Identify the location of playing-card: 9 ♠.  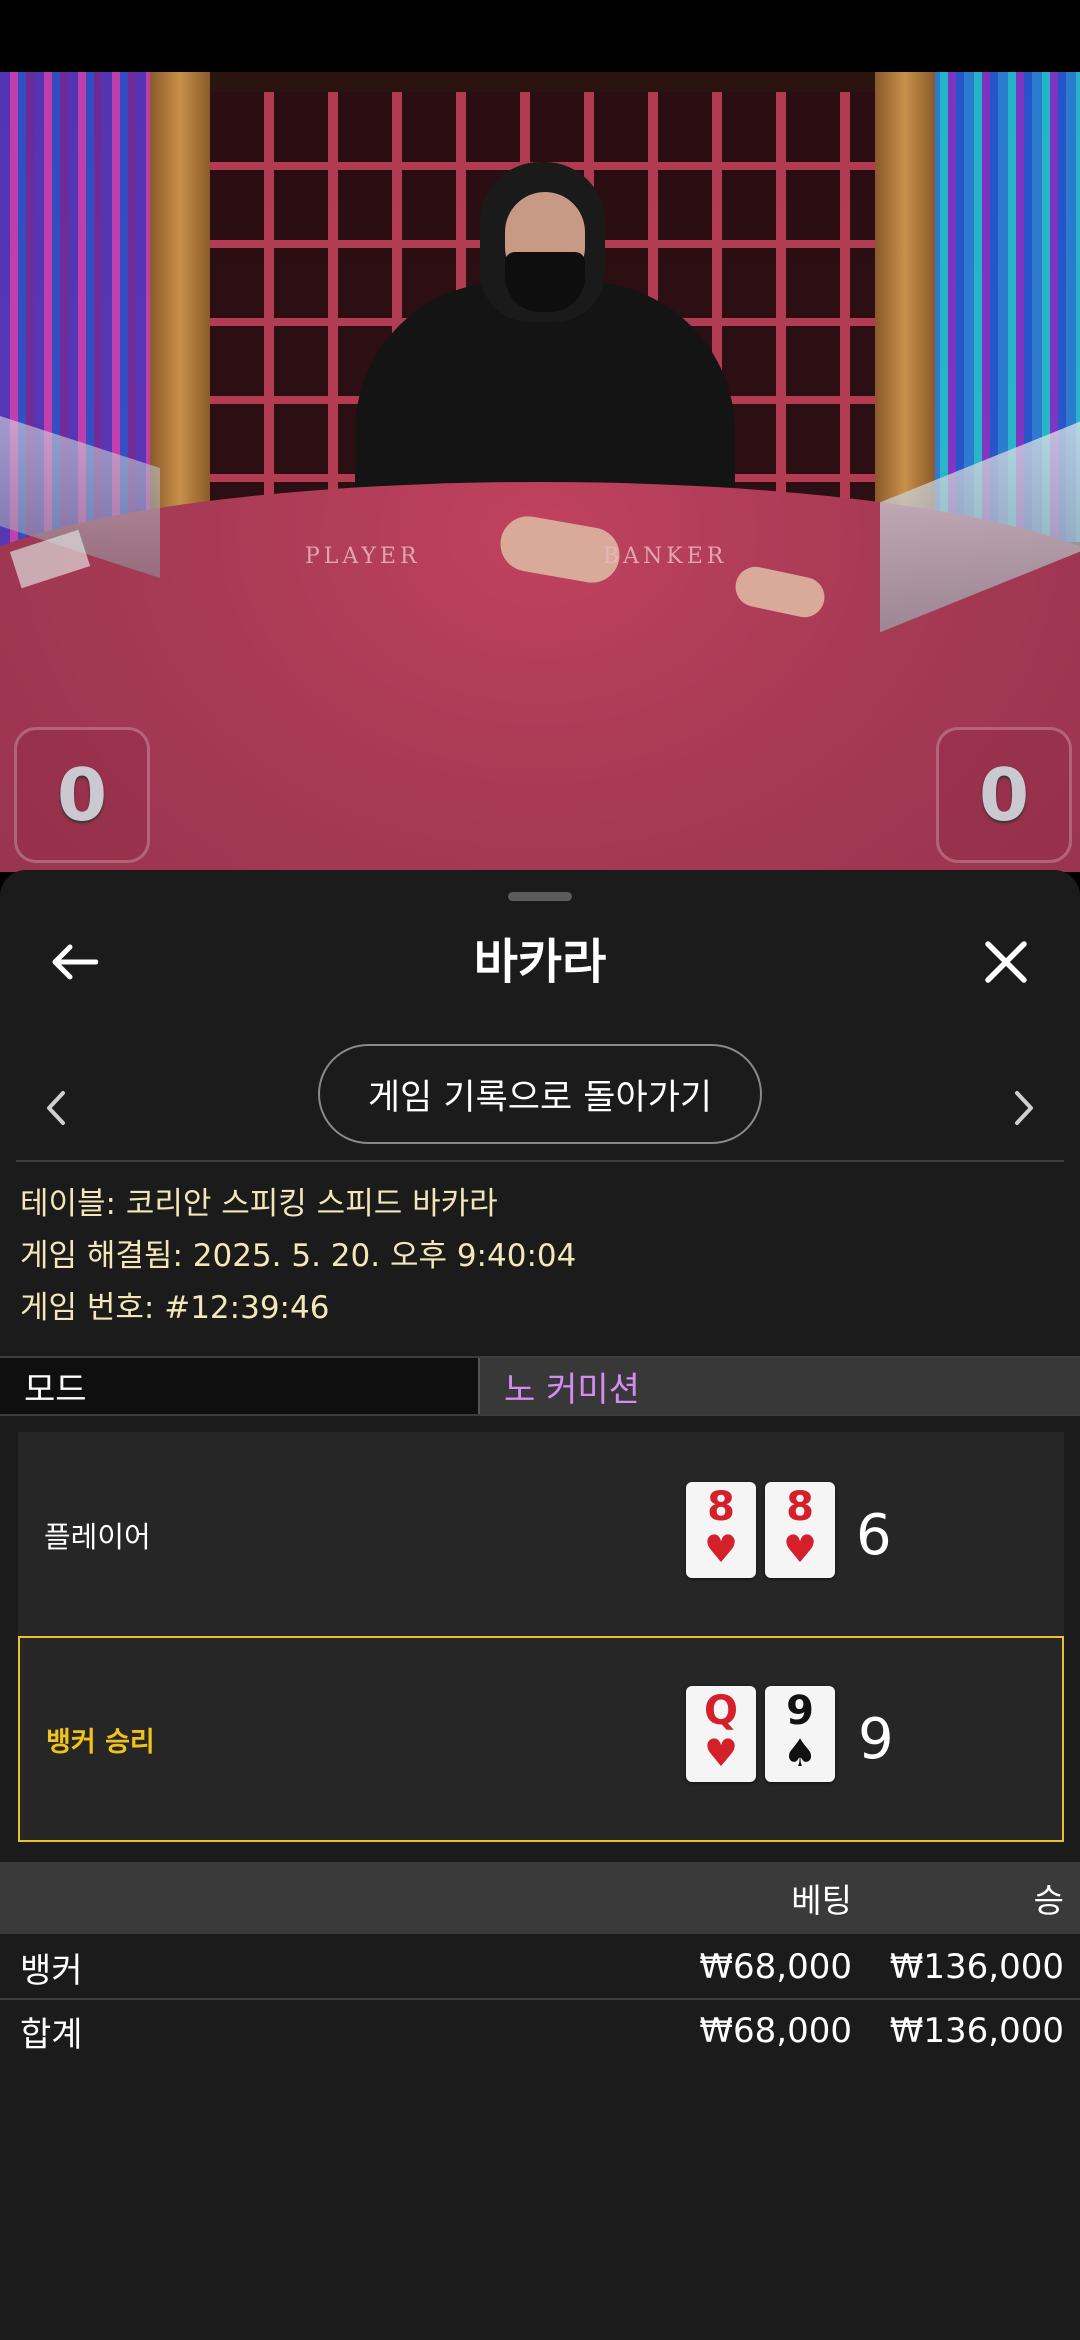
(800, 1734).